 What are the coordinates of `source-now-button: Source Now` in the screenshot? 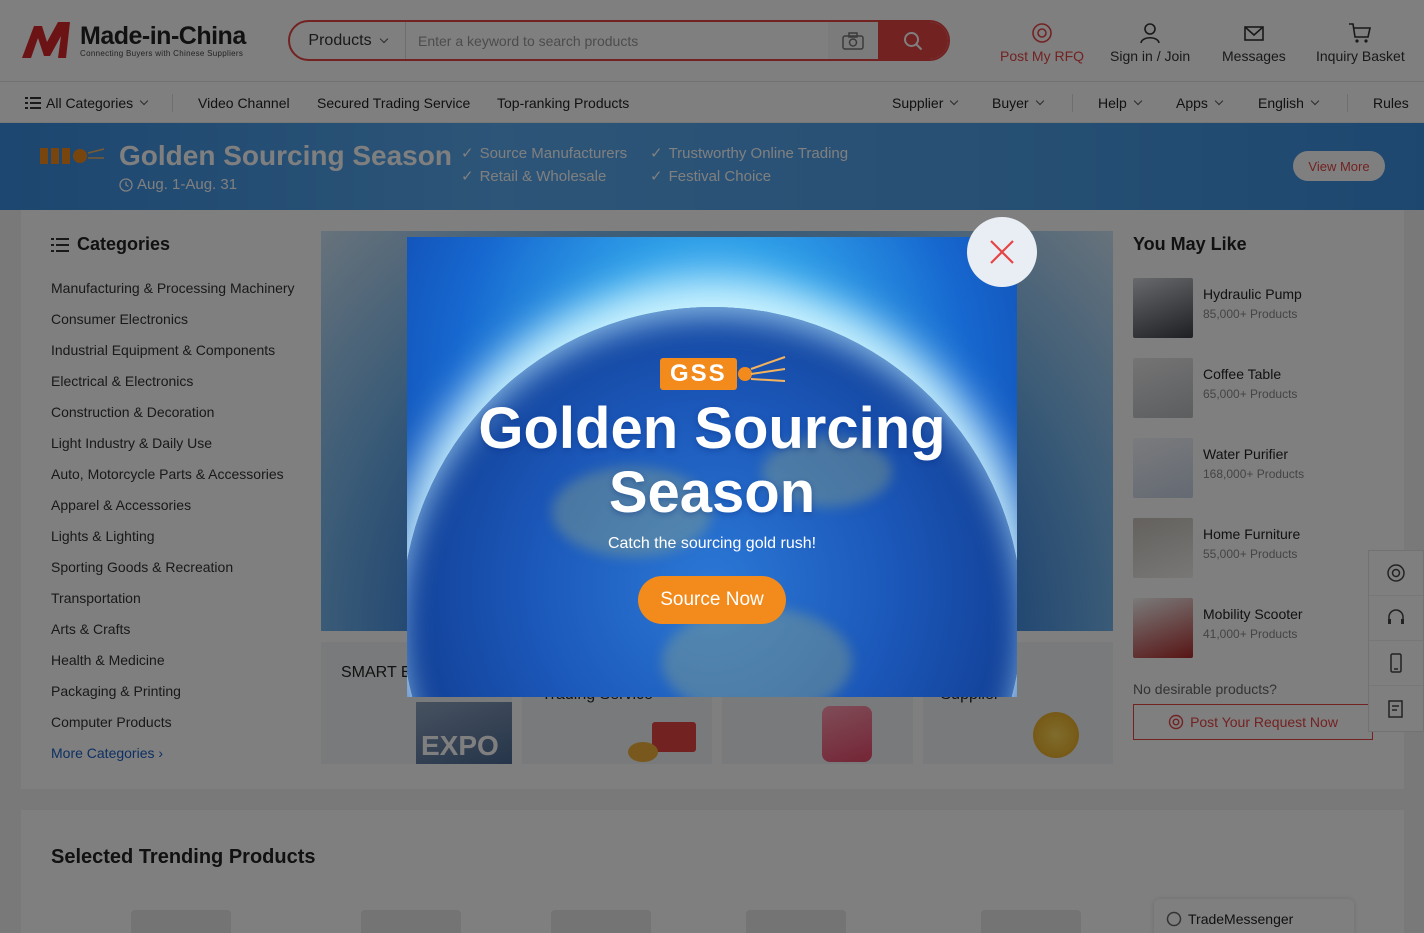 It's located at (712, 600).